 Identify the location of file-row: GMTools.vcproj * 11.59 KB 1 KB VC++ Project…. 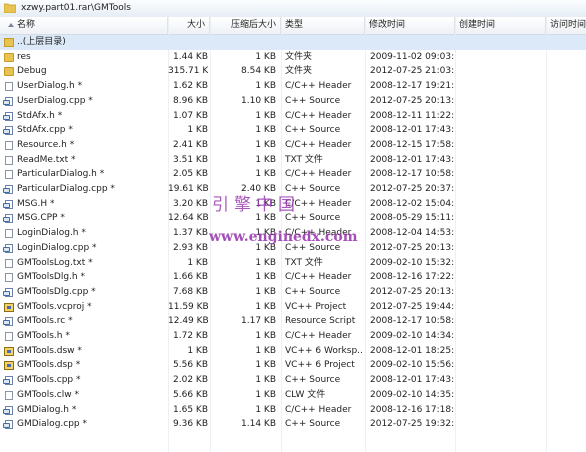
(293, 307).